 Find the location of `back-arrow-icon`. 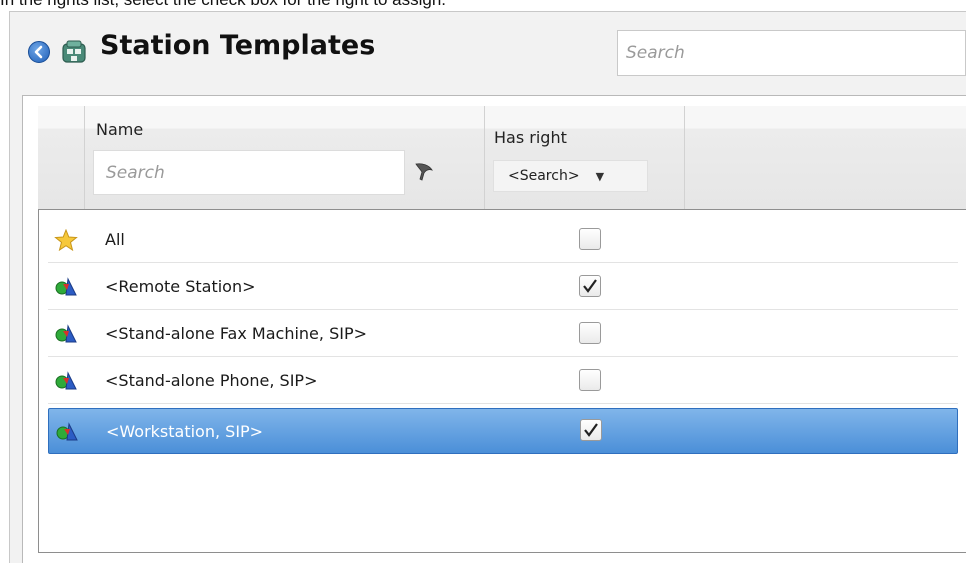

back-arrow-icon is located at coordinates (39, 52).